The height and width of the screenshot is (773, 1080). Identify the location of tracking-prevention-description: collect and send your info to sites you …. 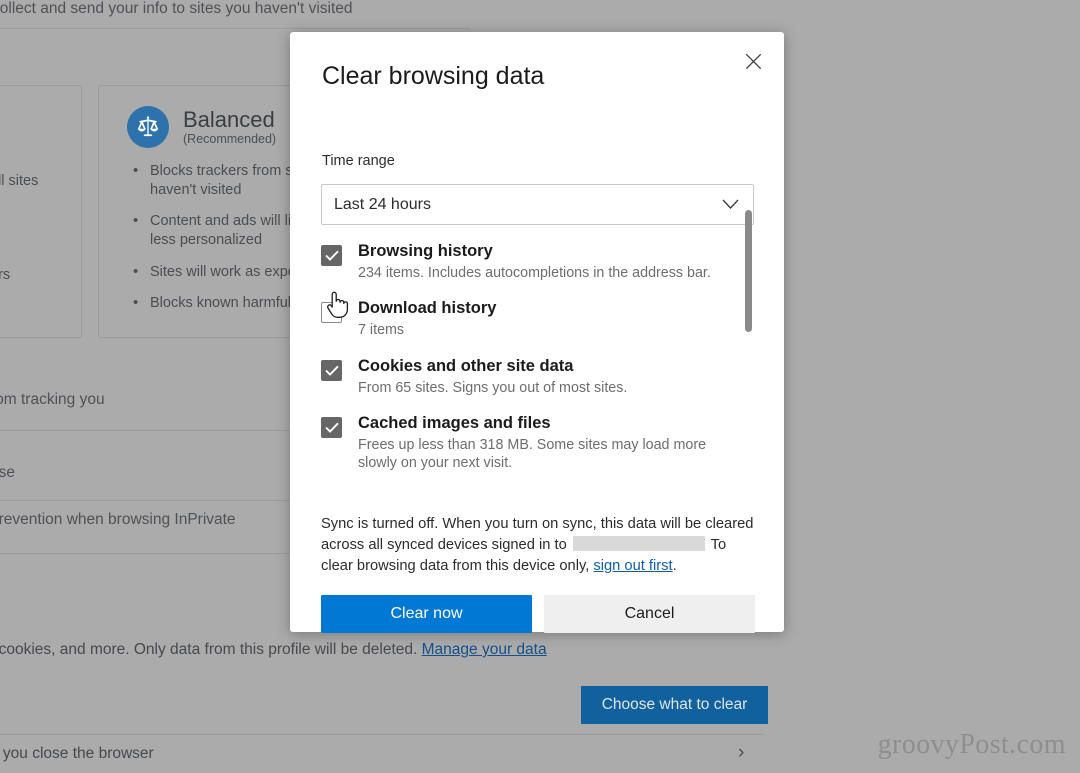
(176, 8).